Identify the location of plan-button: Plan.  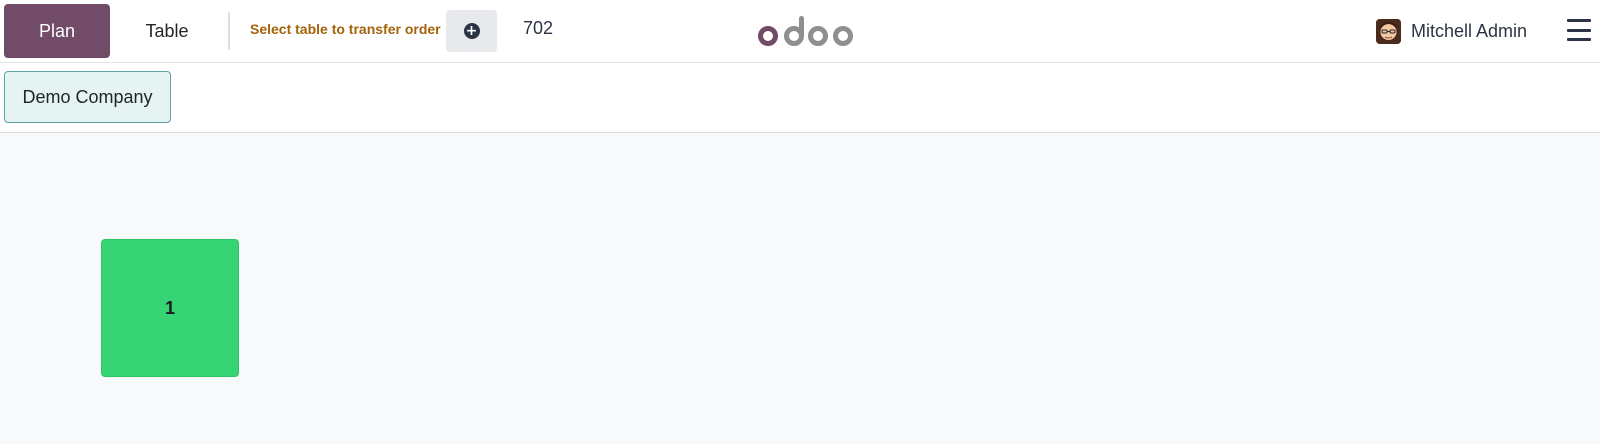
(57, 31).